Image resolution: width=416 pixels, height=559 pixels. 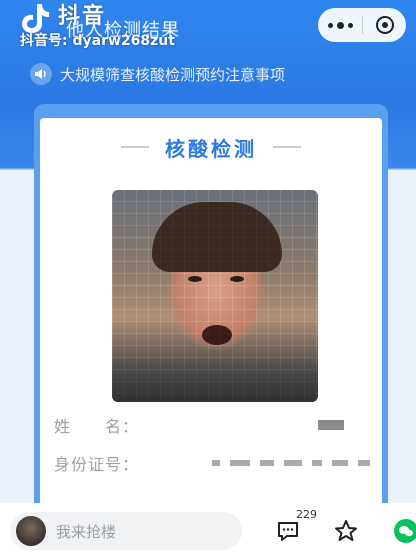 I want to click on notice-text: 大规模筛查核酸检测预约注意事项, so click(x=173, y=74).